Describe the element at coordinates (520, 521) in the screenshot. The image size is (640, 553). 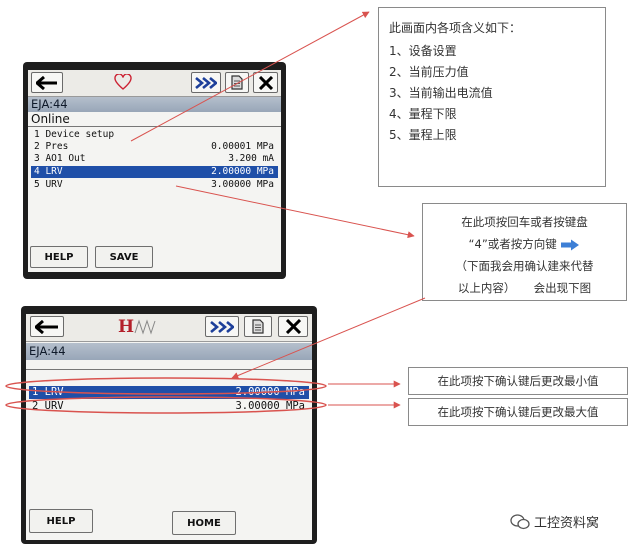
I see `wechat-icon` at that location.